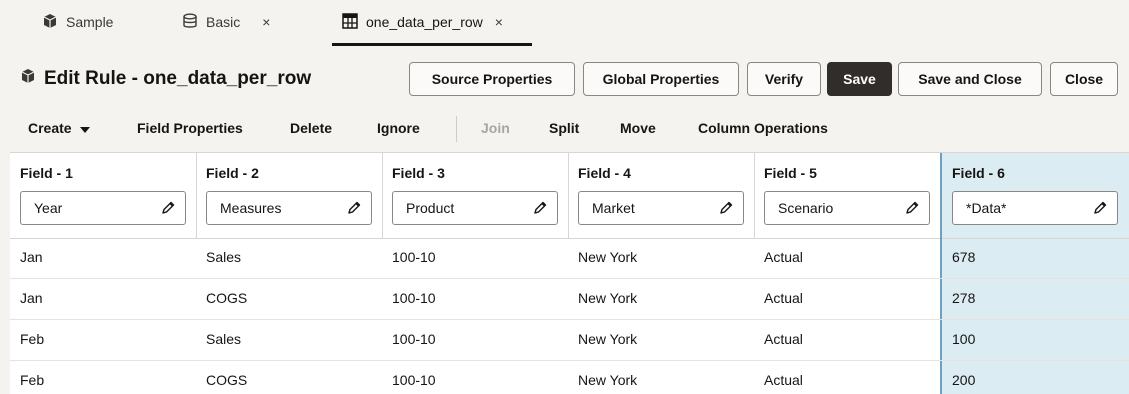 The width and height of the screenshot is (1129, 394). I want to click on column-header: Field - 4 Market, so click(661, 196).